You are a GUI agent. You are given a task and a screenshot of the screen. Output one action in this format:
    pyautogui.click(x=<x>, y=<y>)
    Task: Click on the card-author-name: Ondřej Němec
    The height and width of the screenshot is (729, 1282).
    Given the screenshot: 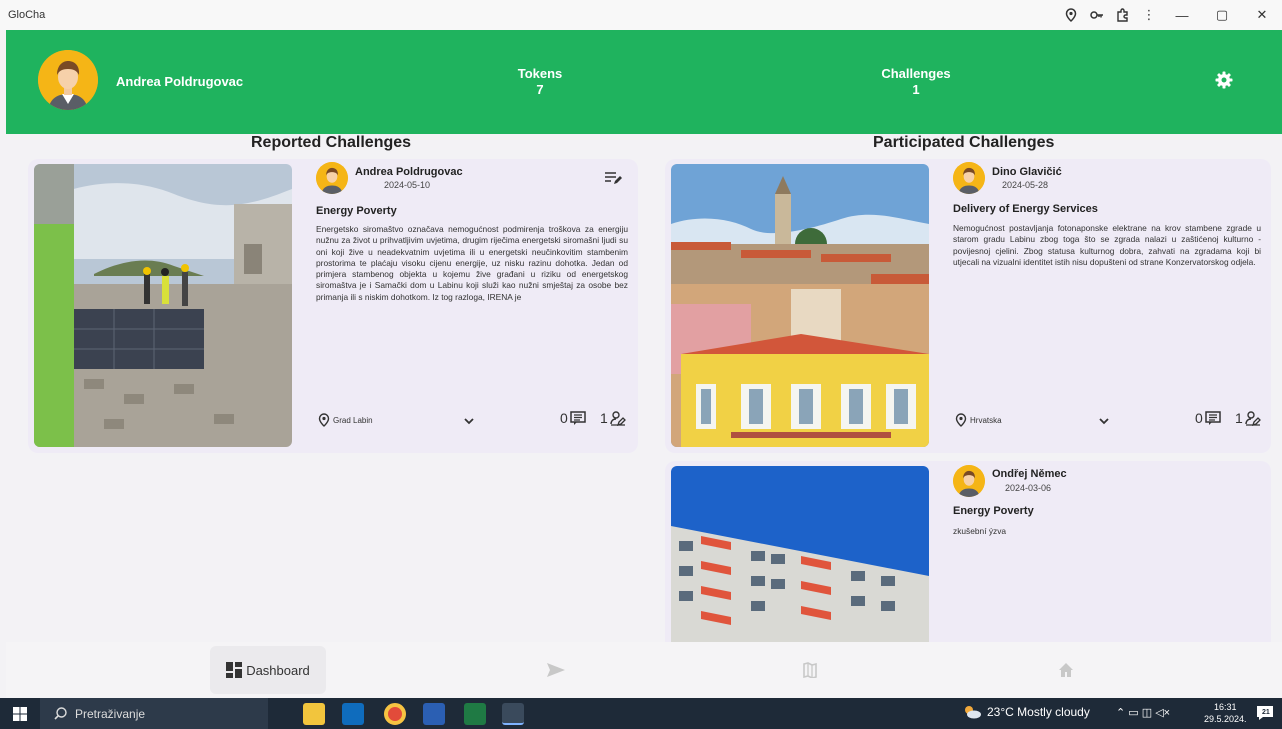 What is the action you would take?
    pyautogui.click(x=1029, y=474)
    